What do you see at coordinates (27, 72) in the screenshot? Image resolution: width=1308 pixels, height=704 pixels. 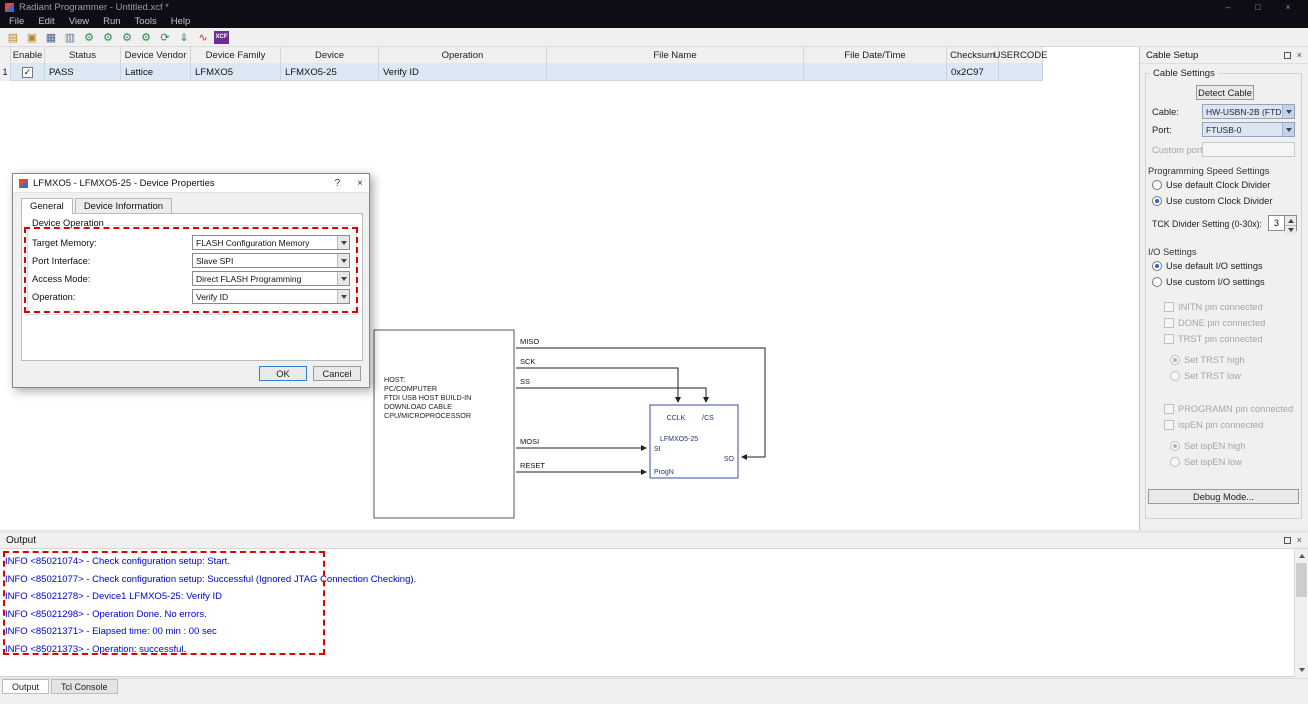 I see `enable-checkbox: ✓` at bounding box center [27, 72].